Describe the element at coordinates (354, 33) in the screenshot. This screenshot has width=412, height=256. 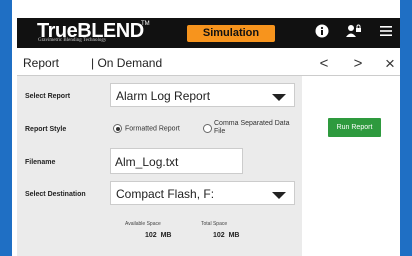
I see `user-lock-icon` at that location.